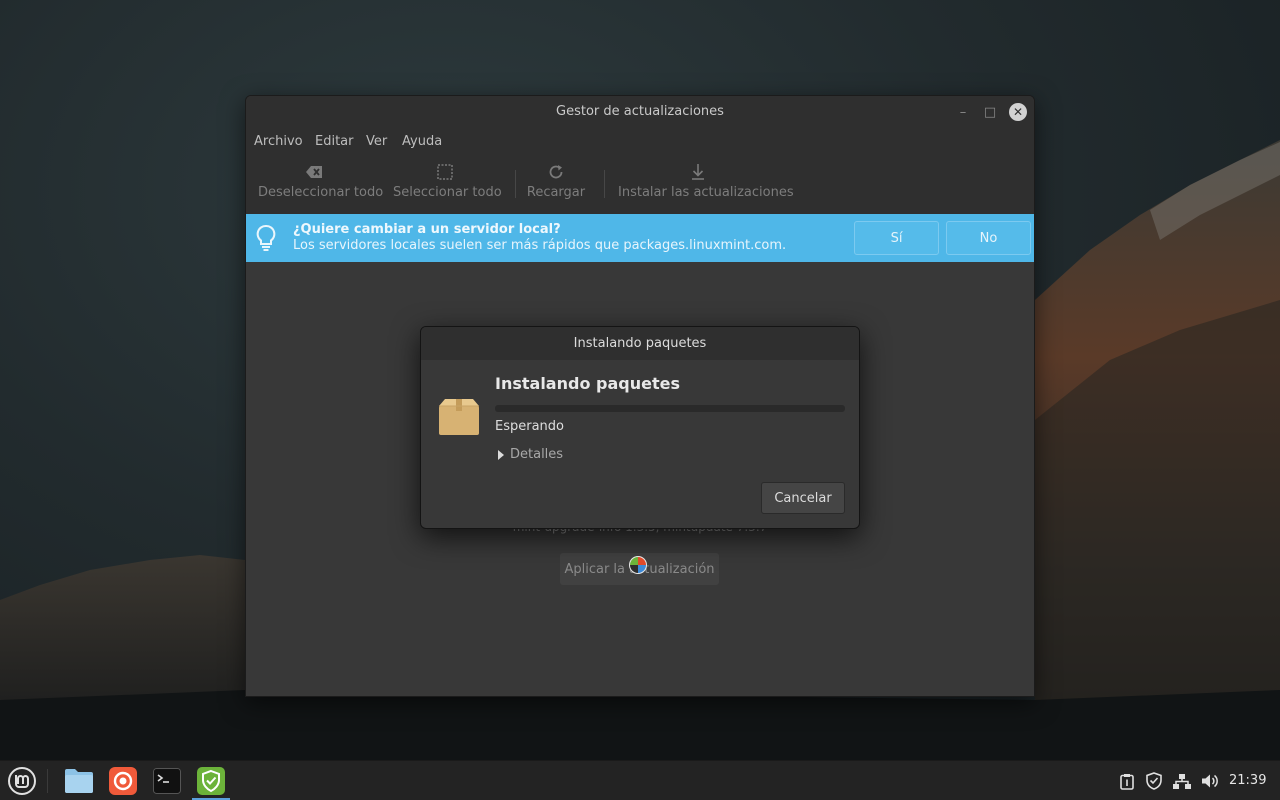 Image resolution: width=1280 pixels, height=800 pixels. What do you see at coordinates (640, 780) in the screenshot?
I see `taskbar: 21:39` at bounding box center [640, 780].